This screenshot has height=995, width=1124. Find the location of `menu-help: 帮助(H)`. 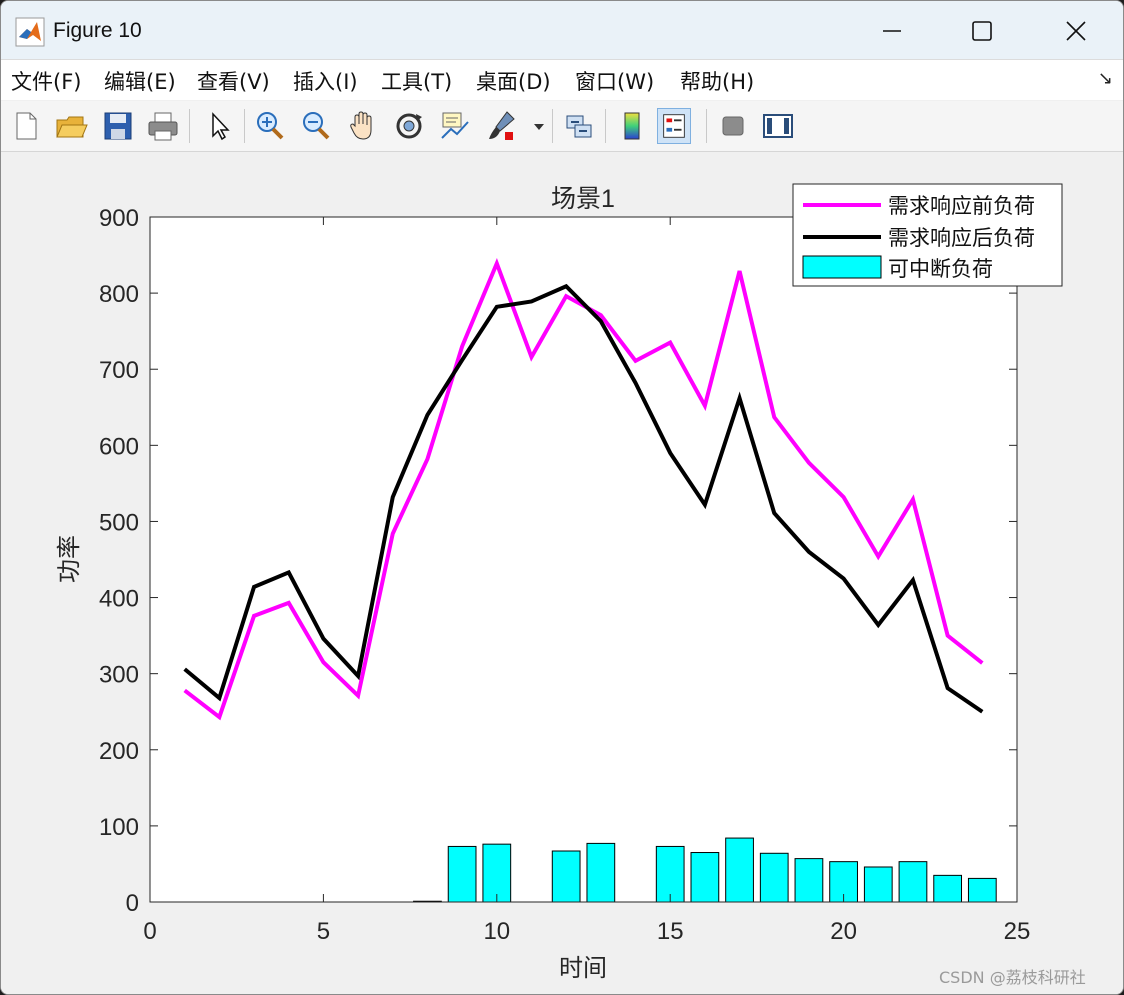

menu-help: 帮助(H) is located at coordinates (717, 81).